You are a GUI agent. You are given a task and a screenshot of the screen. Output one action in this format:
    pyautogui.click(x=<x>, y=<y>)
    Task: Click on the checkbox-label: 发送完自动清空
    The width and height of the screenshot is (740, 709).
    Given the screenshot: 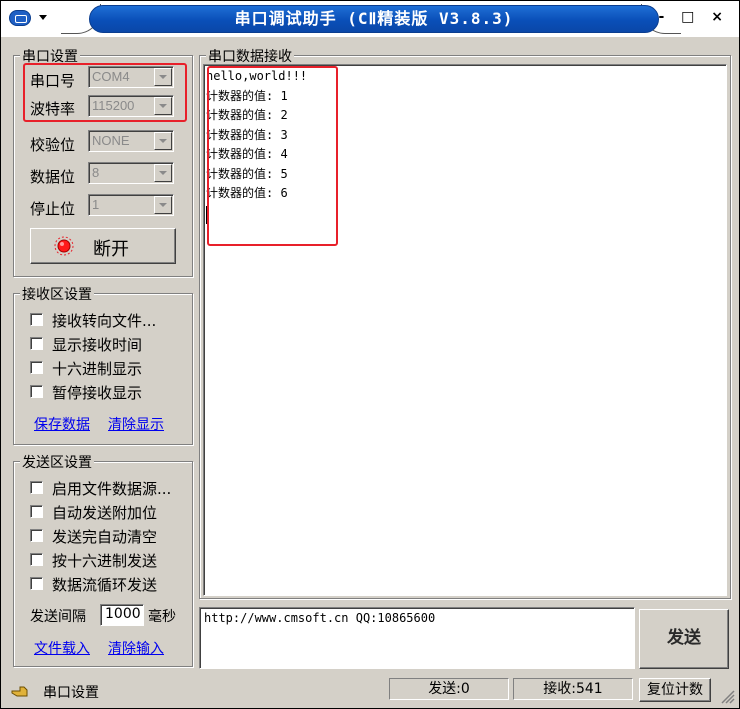 What is the action you would take?
    pyautogui.click(x=105, y=537)
    